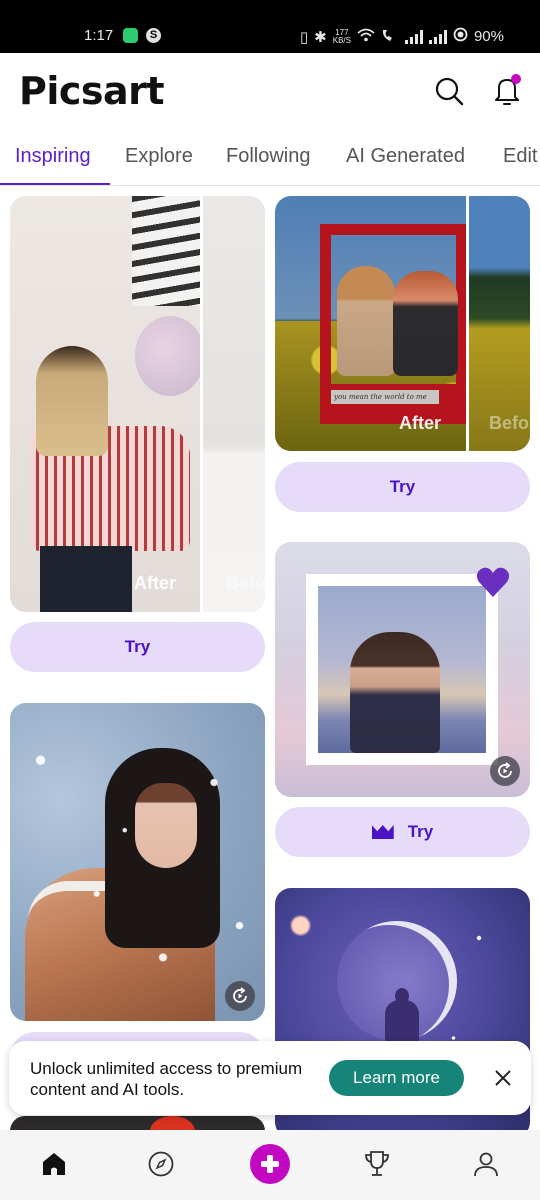 Image resolution: width=540 pixels, height=1200 pixels. I want to click on nav-challenges, so click(377, 1164).